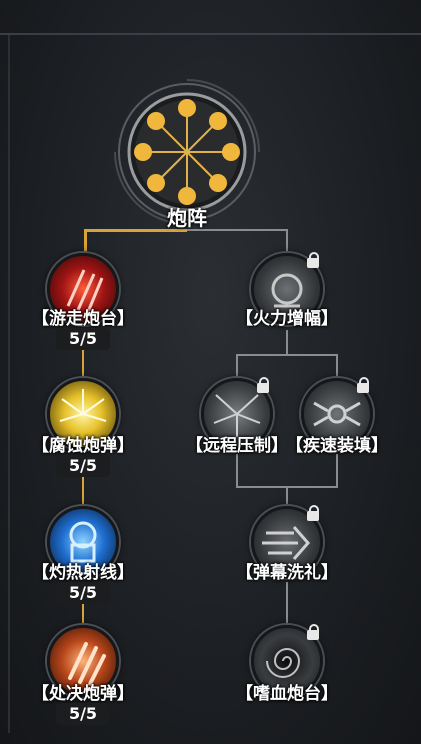 Image resolution: width=421 pixels, height=744 pixels. I want to click on skill-count-left-4: 5/5, so click(83, 714).